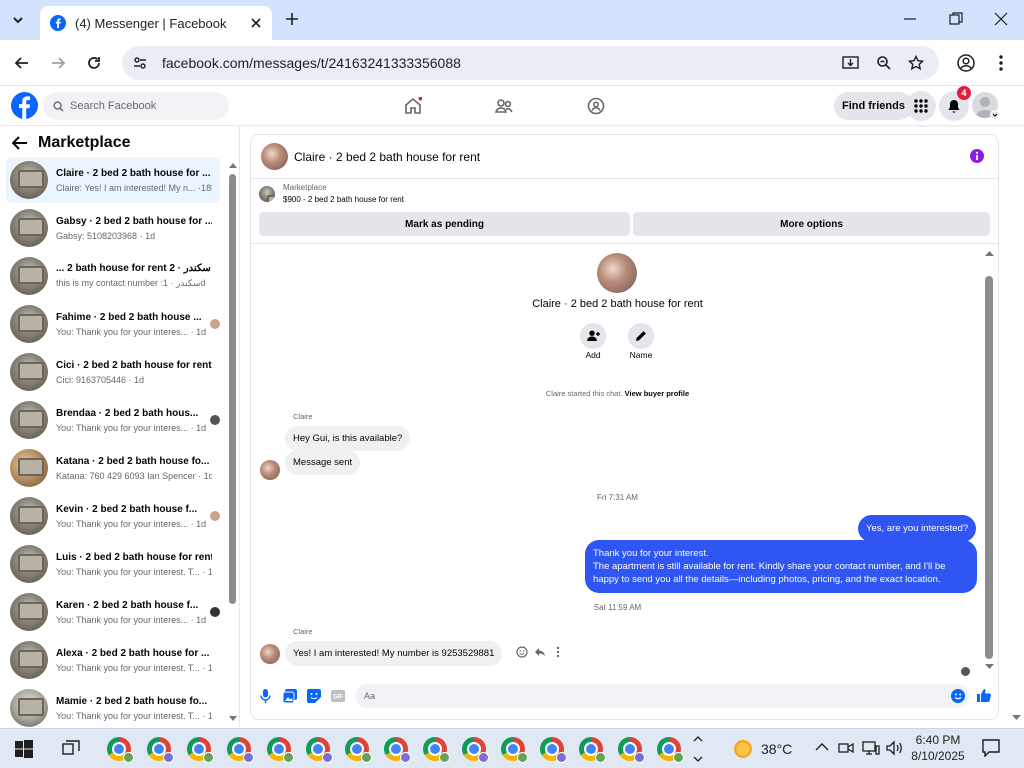 This screenshot has width=1024, height=768. What do you see at coordinates (232, 389) in the screenshot?
I see `list-scrollbar` at bounding box center [232, 389].